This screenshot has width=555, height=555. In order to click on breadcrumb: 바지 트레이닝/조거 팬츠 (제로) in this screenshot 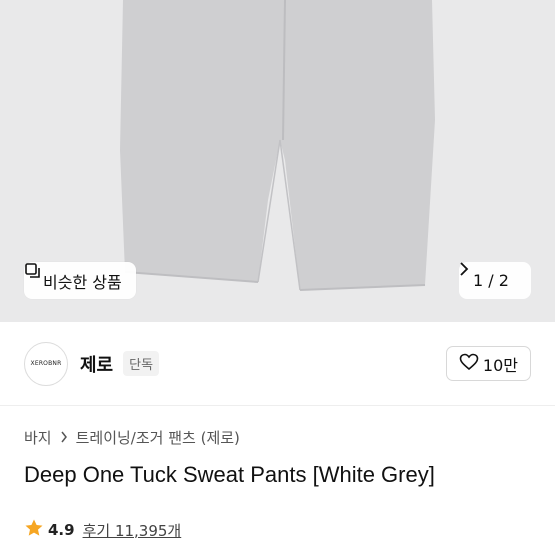, I will do `click(132, 437)`.